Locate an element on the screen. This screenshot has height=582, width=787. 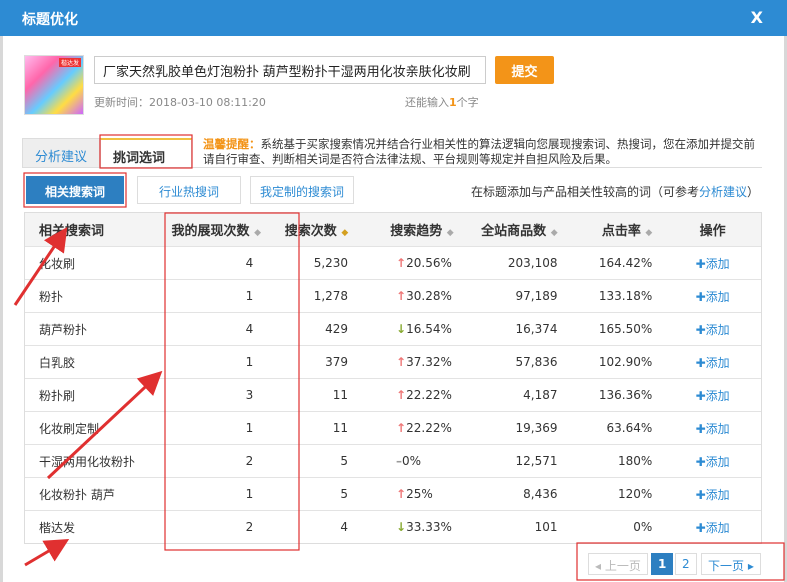
product-thumbnail: 楷达发 is located at coordinates (54, 85).